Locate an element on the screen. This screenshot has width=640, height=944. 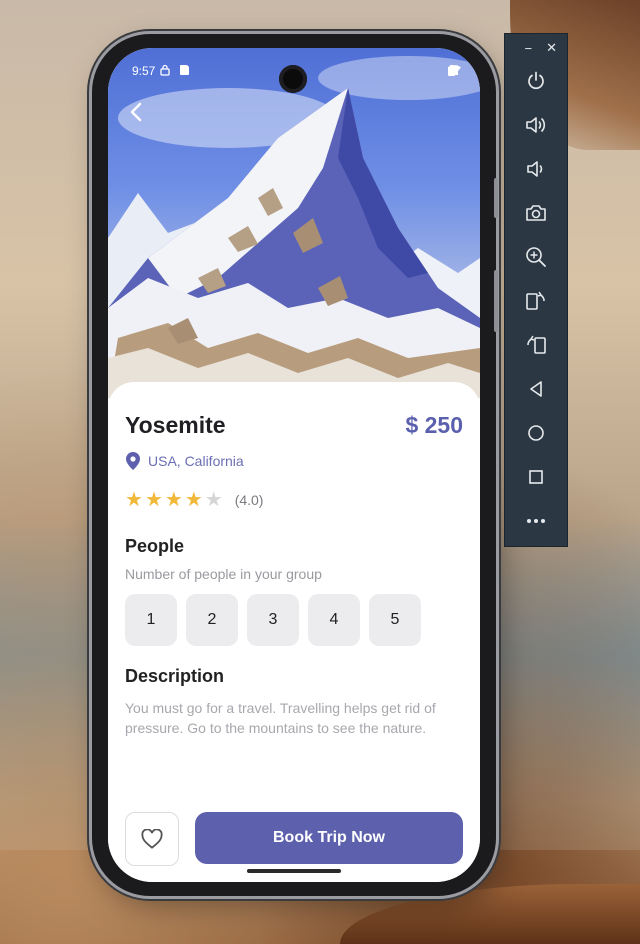
zoom-icon is located at coordinates (536, 257).